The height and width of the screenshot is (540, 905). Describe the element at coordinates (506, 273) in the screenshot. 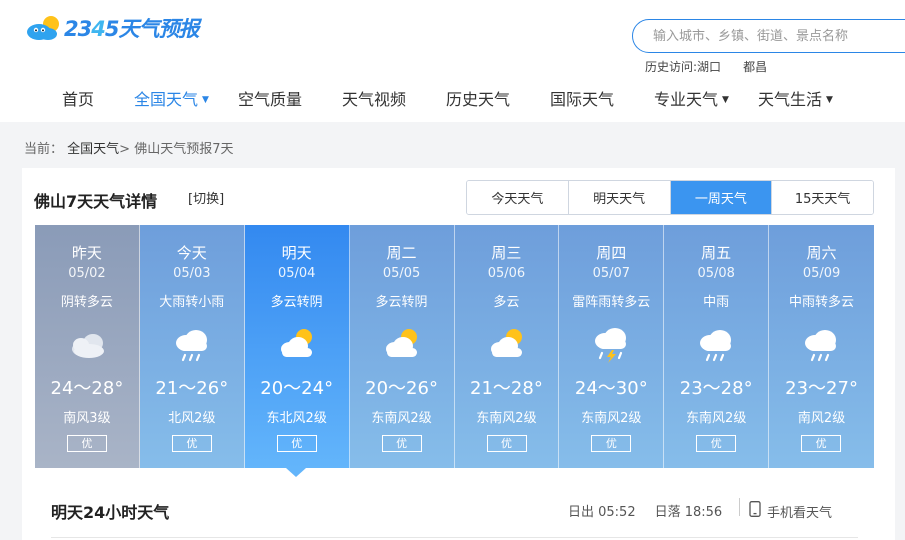

I see `day-date: 05/06` at that location.